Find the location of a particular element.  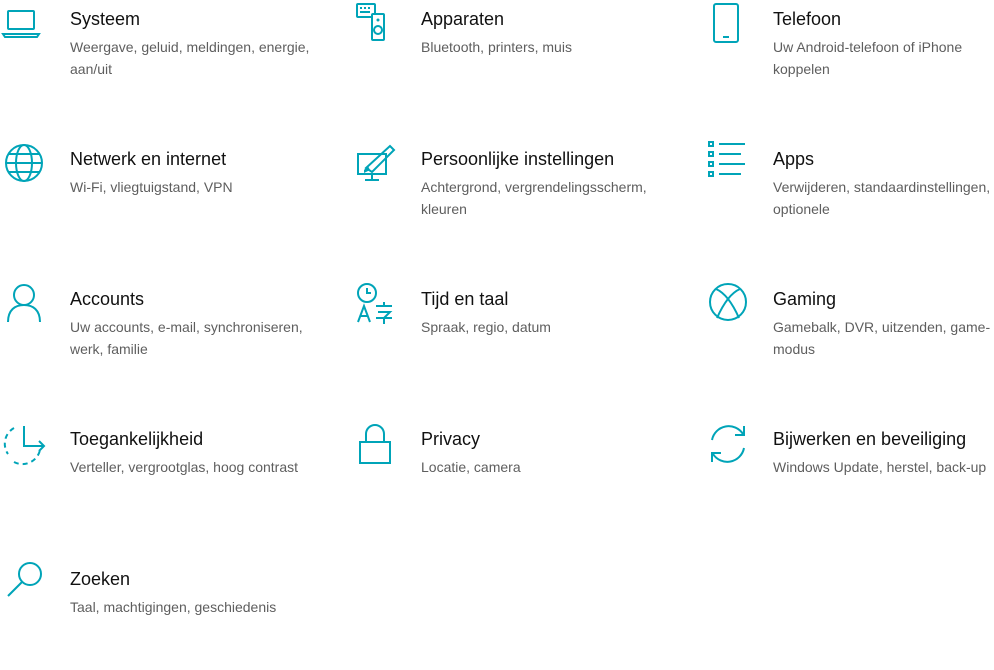

xbox-icon is located at coordinates (728, 305).